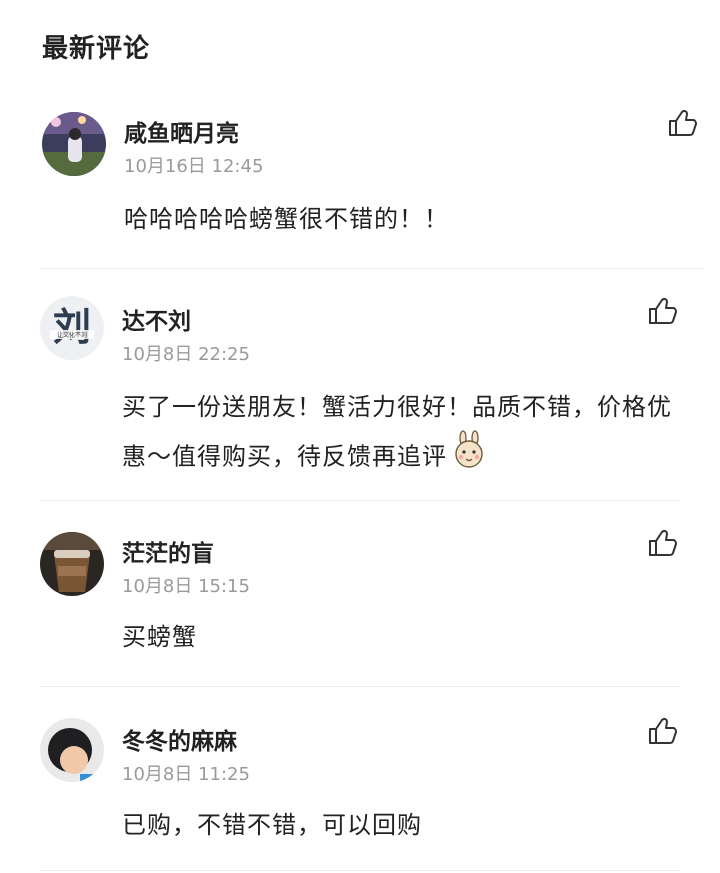 This screenshot has width=720, height=873. I want to click on comment-text: 买了一份送朋友！蟹活力很好！品质不错，价格优惠～值得购买，待反馈再追评, so click(407, 434).